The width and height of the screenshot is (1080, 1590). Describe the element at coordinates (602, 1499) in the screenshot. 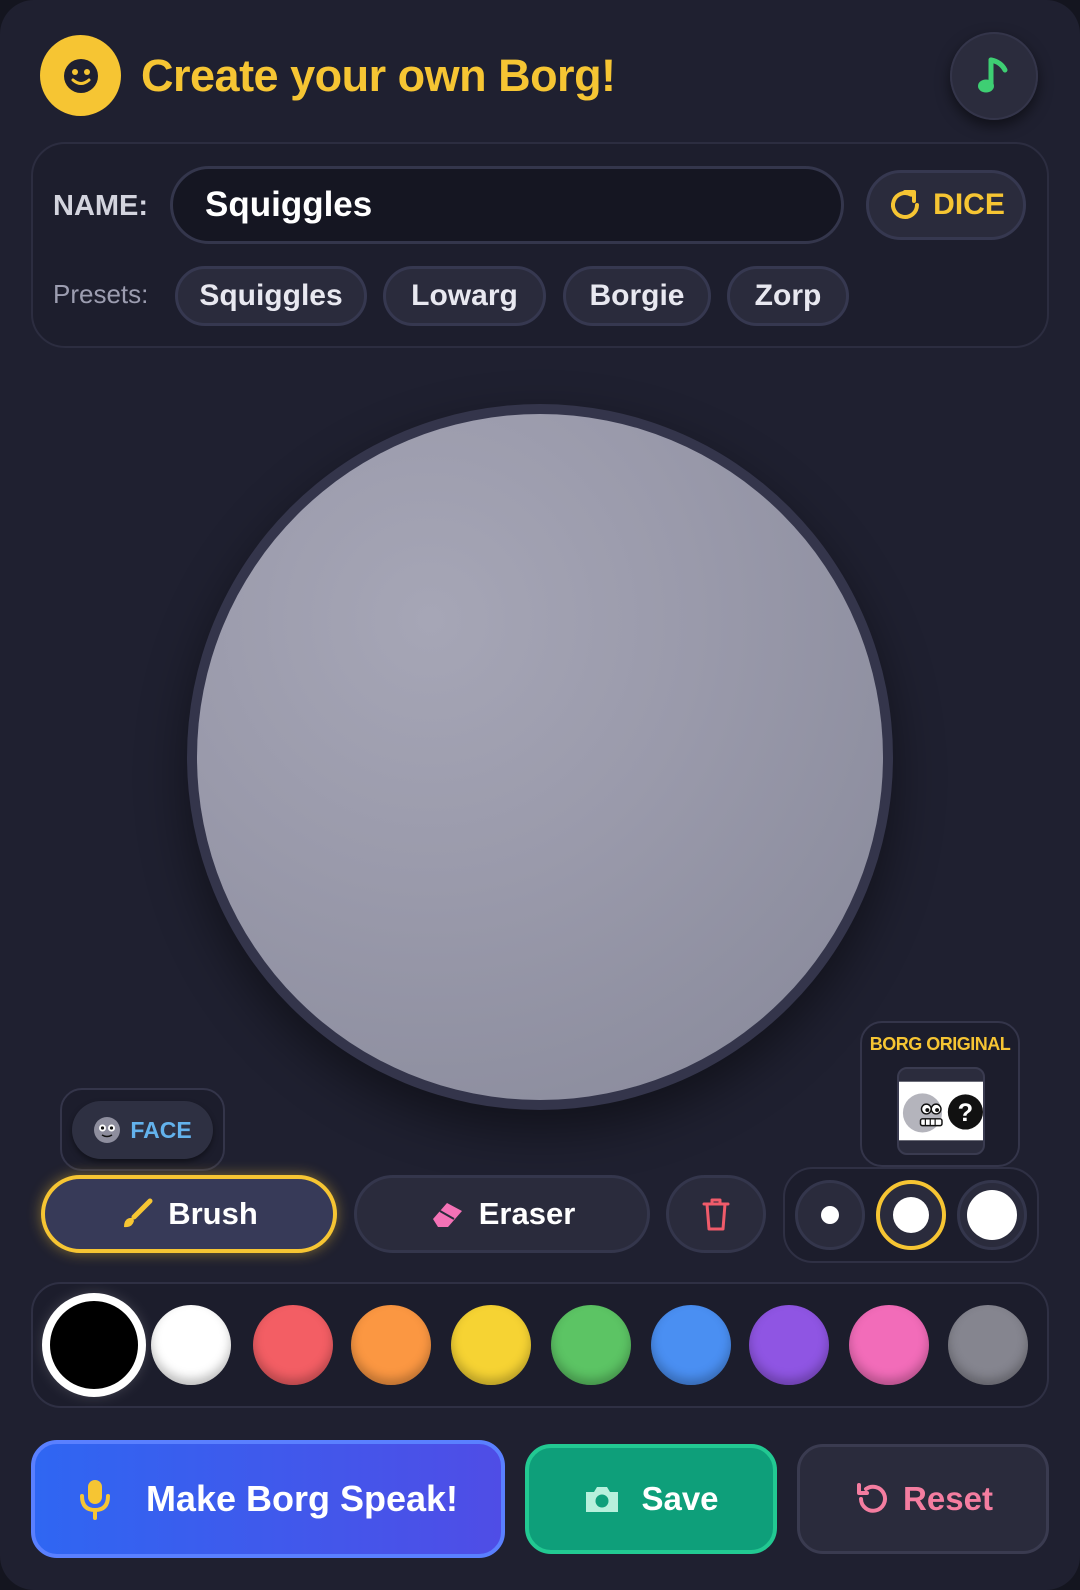

I see `camera-icon` at that location.